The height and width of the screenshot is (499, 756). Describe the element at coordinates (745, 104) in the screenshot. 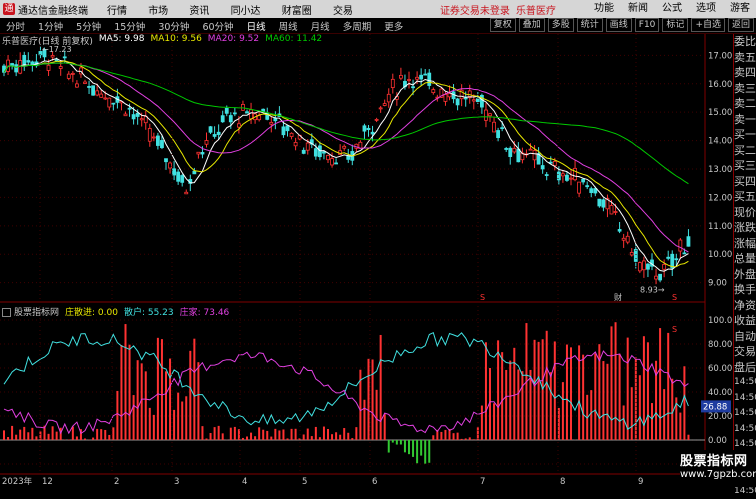

I see `quote-panel-item: 卖二` at that location.